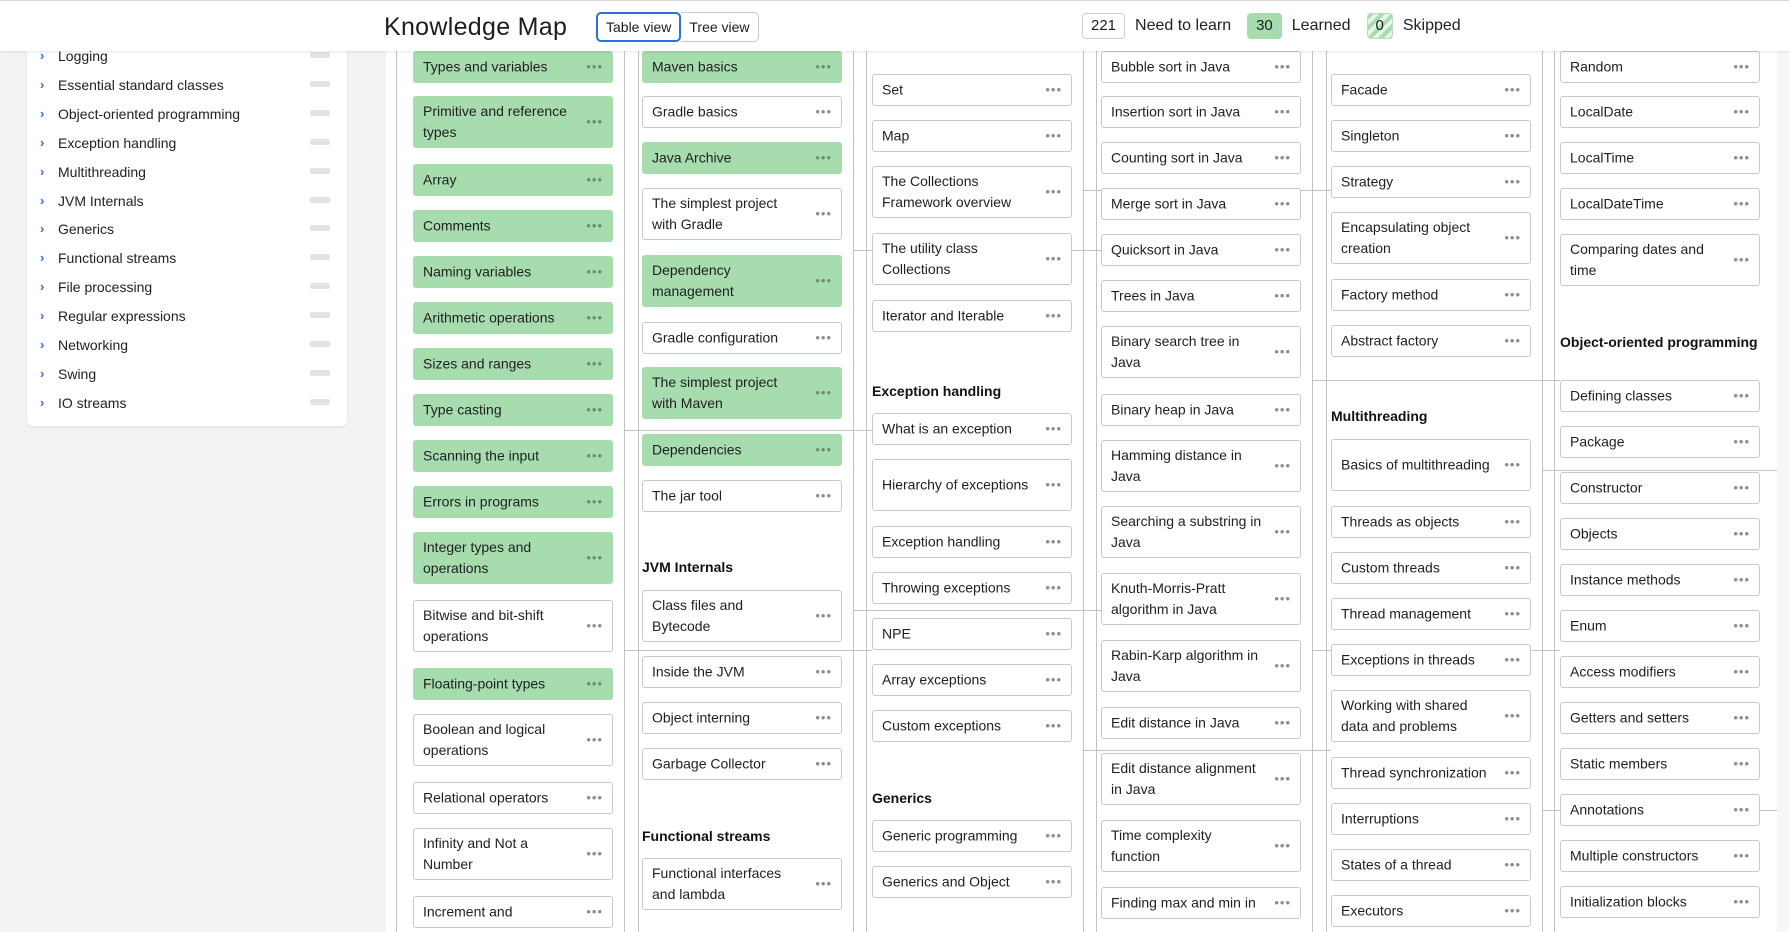  Describe the element at coordinates (720, 27) in the screenshot. I see `tree-view-button: Tree view` at that location.